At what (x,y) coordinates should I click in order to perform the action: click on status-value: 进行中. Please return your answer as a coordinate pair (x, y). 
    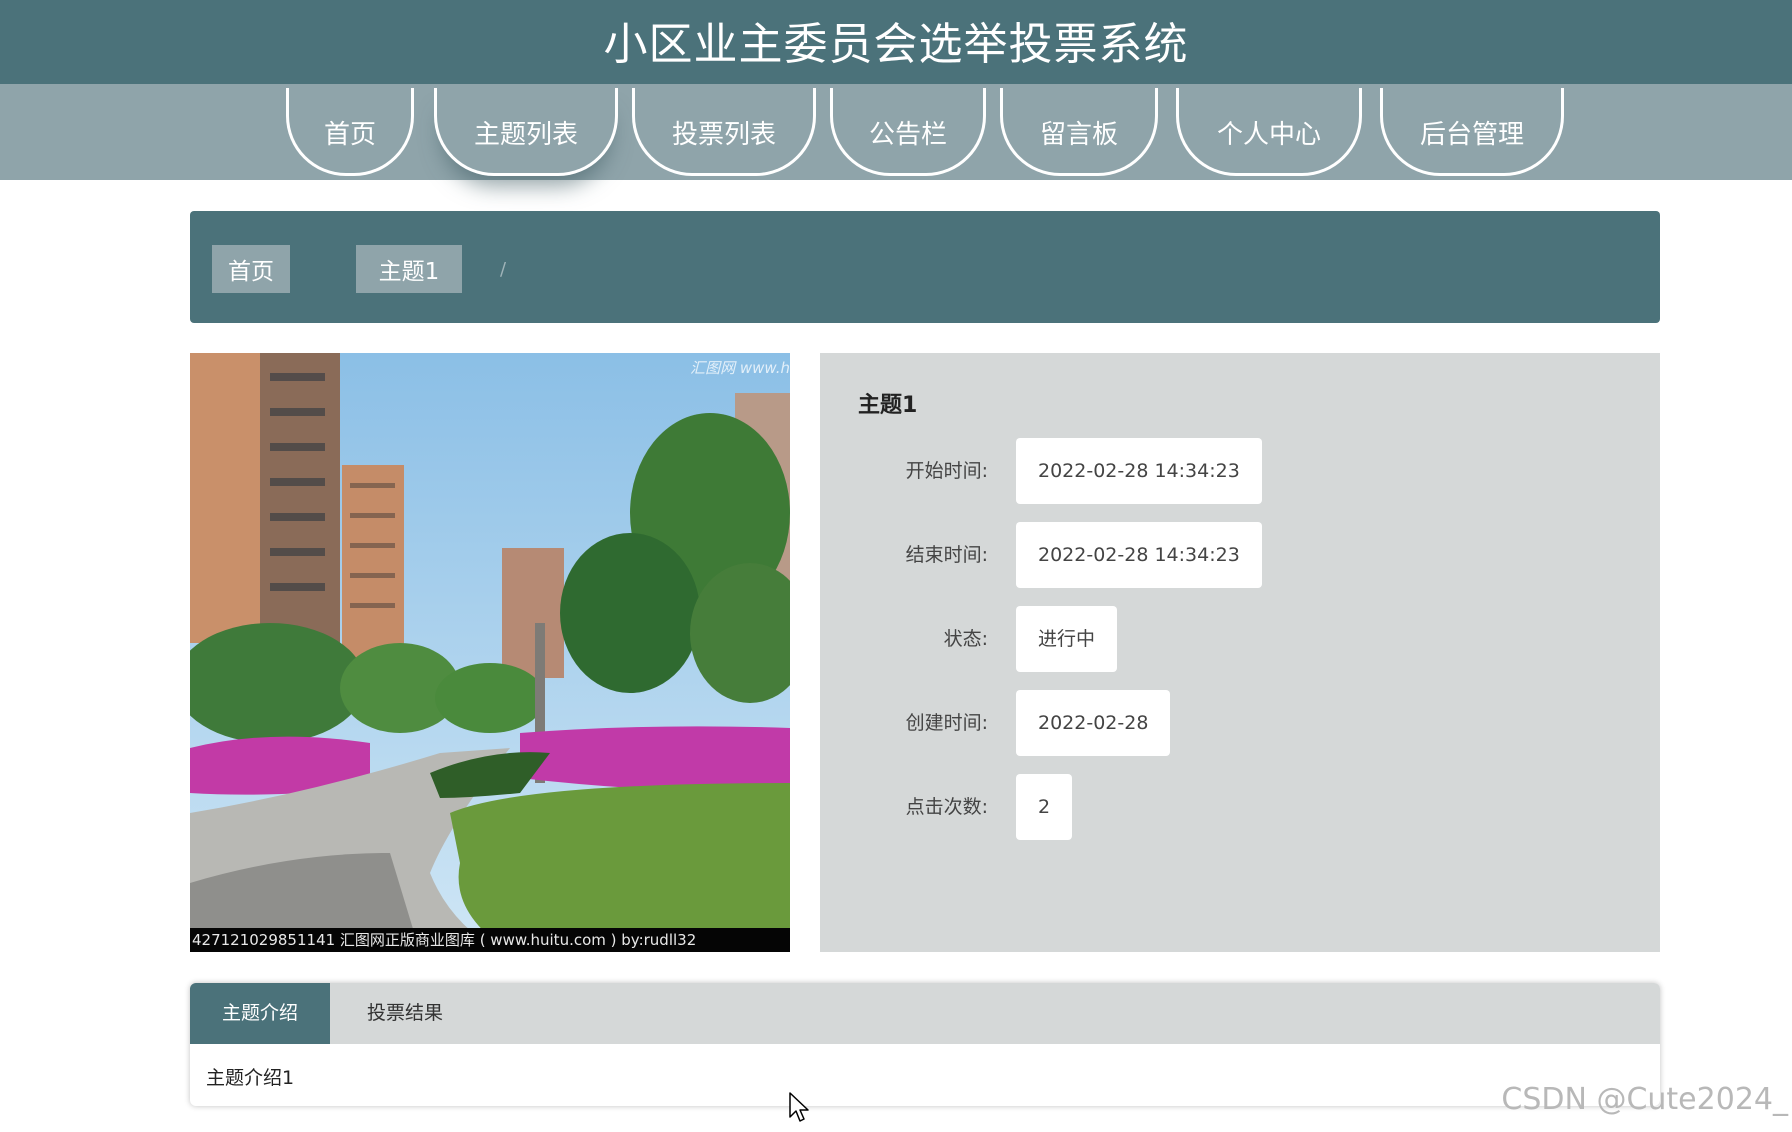
    Looking at the image, I should click on (1067, 639).